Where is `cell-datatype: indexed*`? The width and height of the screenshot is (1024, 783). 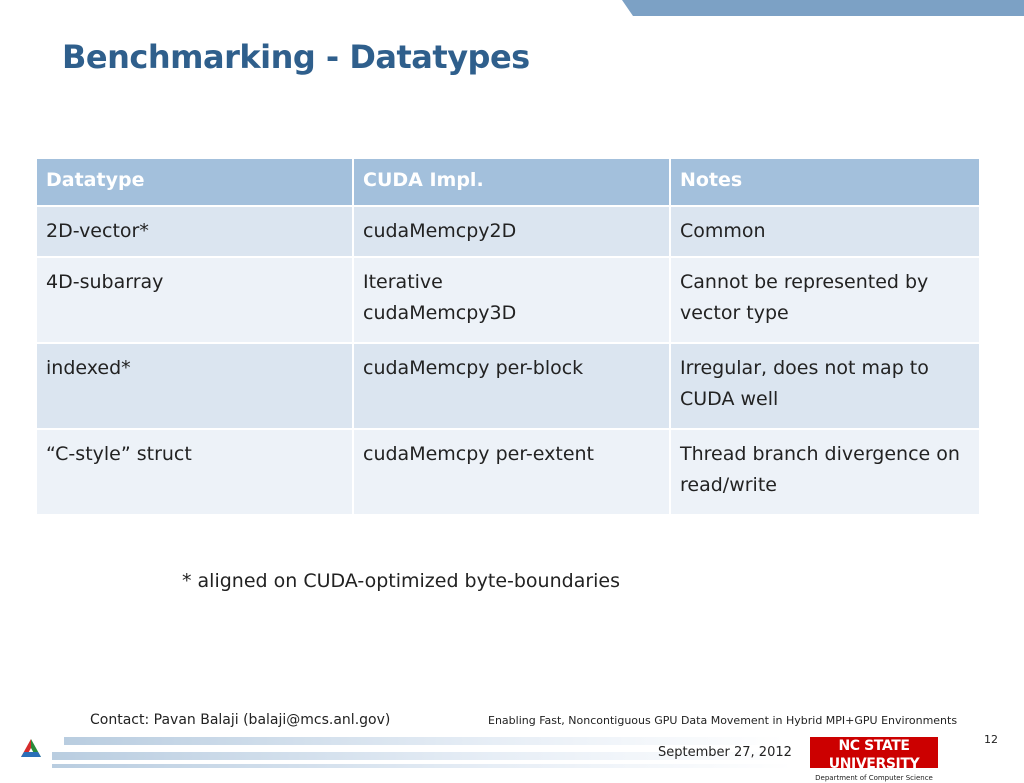
cell-datatype: indexed* is located at coordinates (194, 386).